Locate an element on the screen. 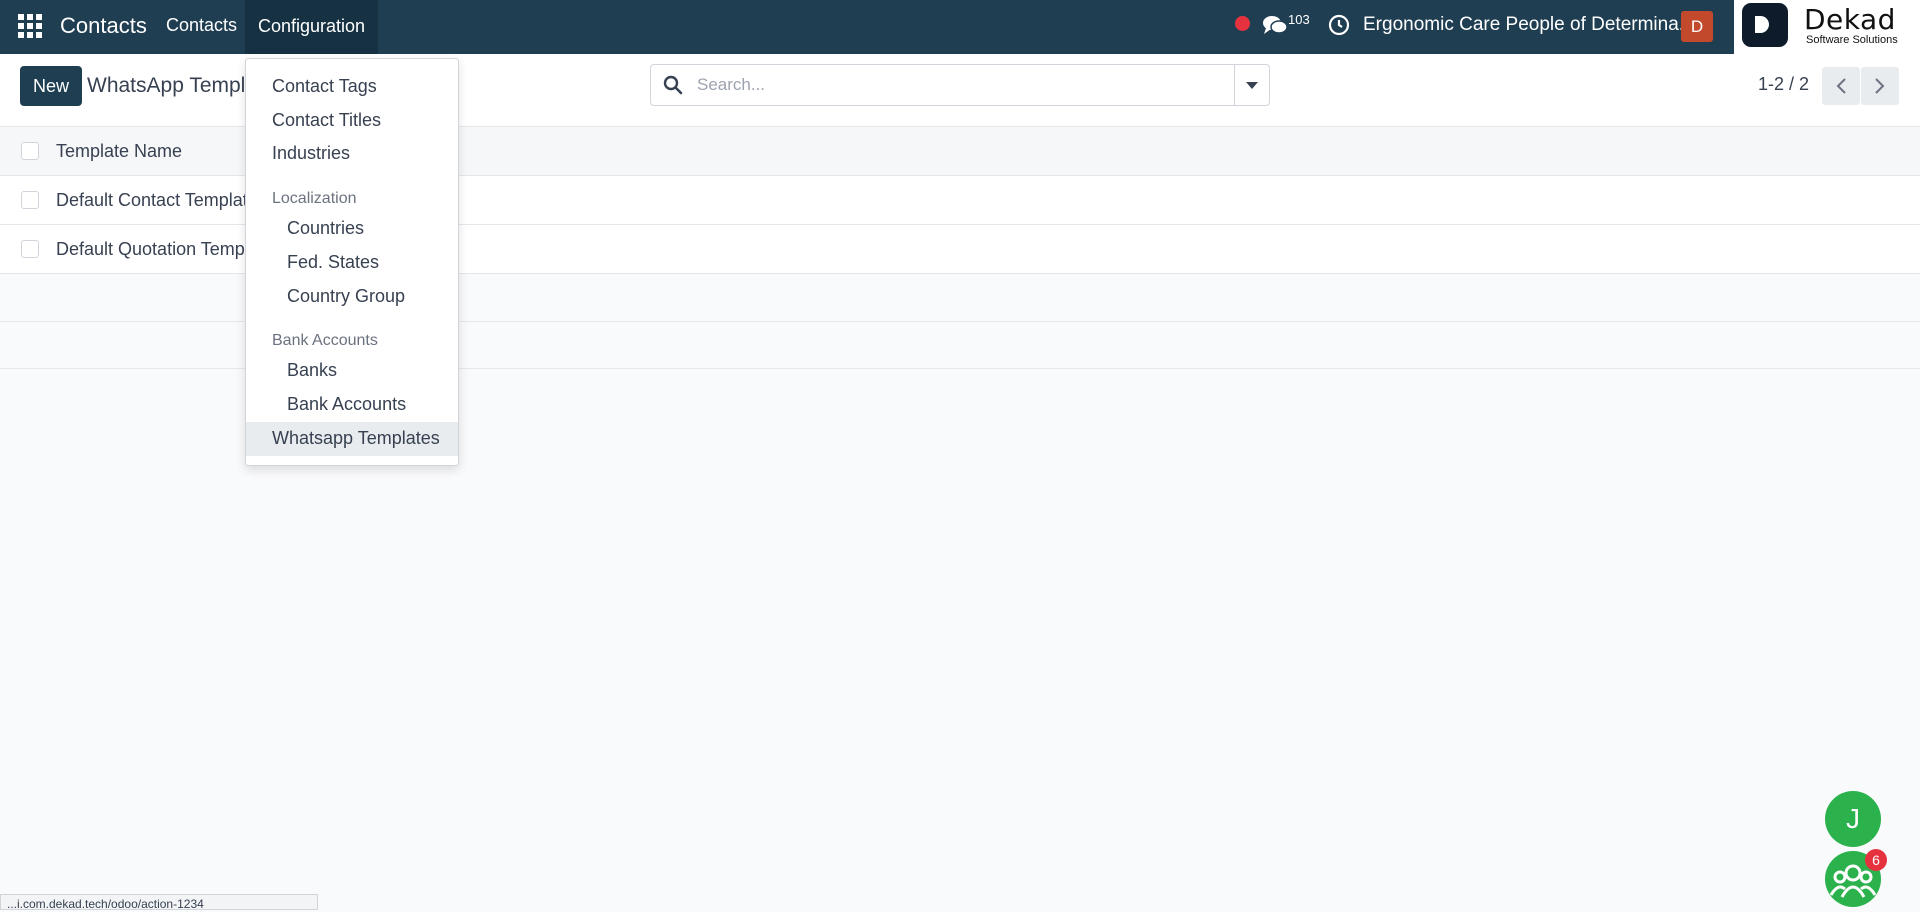 The width and height of the screenshot is (1920, 912). logo-subtitle: Software Solutions is located at coordinates (1852, 40).